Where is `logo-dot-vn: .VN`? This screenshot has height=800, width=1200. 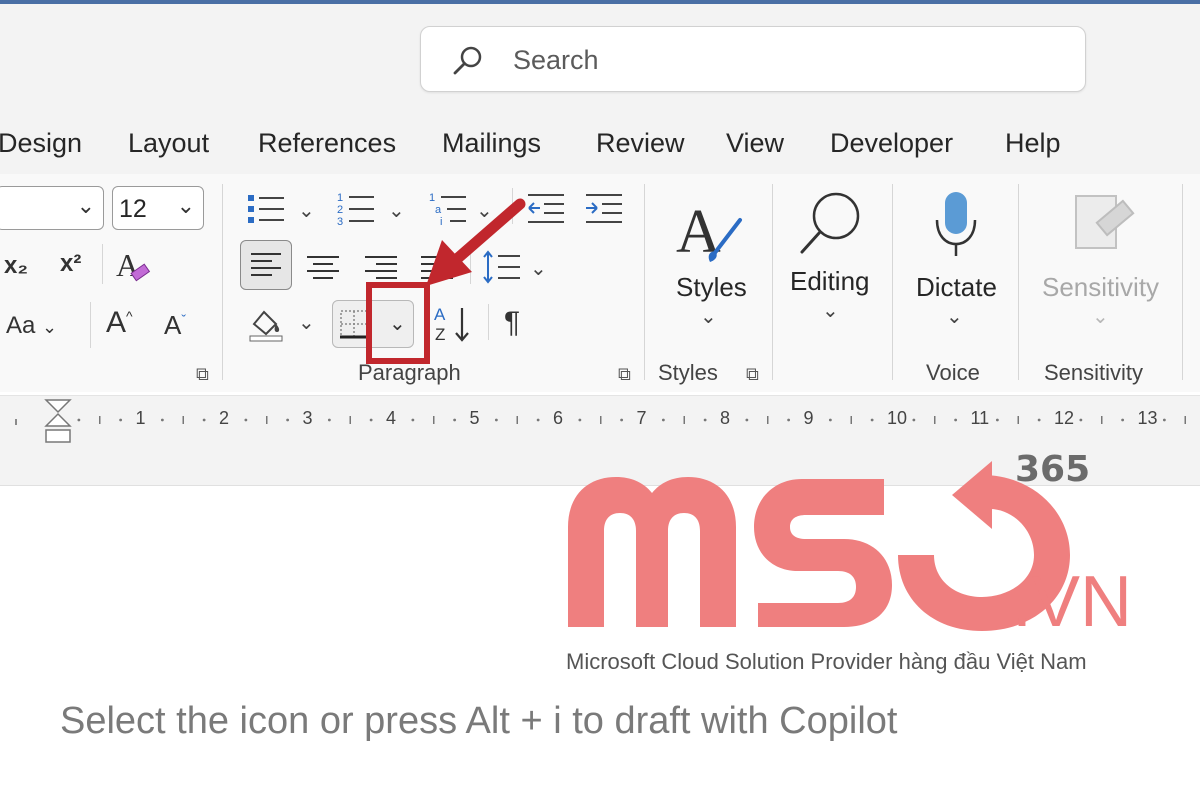 logo-dot-vn: .VN is located at coordinates (1072, 602).